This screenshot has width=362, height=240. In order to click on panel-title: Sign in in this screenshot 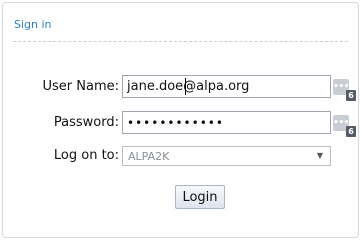, I will do `click(33, 24)`.